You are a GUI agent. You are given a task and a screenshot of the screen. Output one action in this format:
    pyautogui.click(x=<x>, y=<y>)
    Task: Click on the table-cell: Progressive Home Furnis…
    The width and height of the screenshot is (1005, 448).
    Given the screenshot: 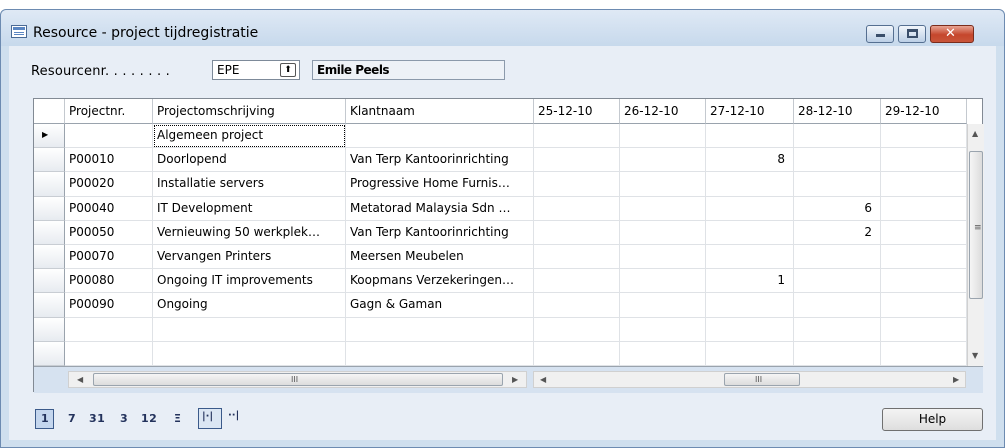 What is the action you would take?
    pyautogui.click(x=440, y=184)
    